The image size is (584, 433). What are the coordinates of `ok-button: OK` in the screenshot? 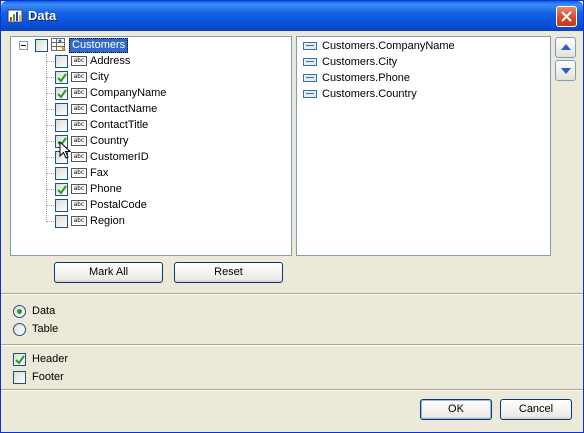 It's located at (456, 409).